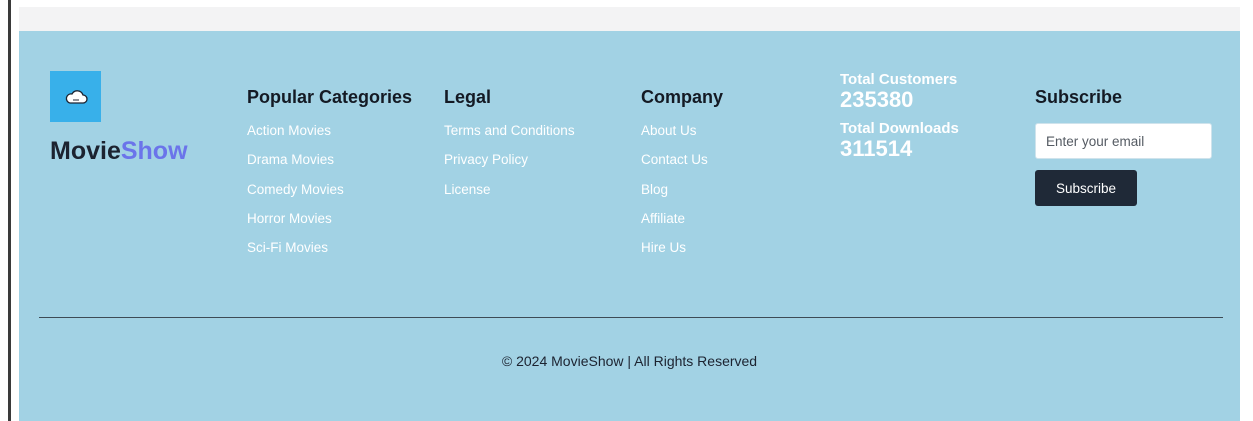 The image size is (1253, 421). I want to click on link-scifi-movies: Sci-Fi Movies, so click(329, 247).